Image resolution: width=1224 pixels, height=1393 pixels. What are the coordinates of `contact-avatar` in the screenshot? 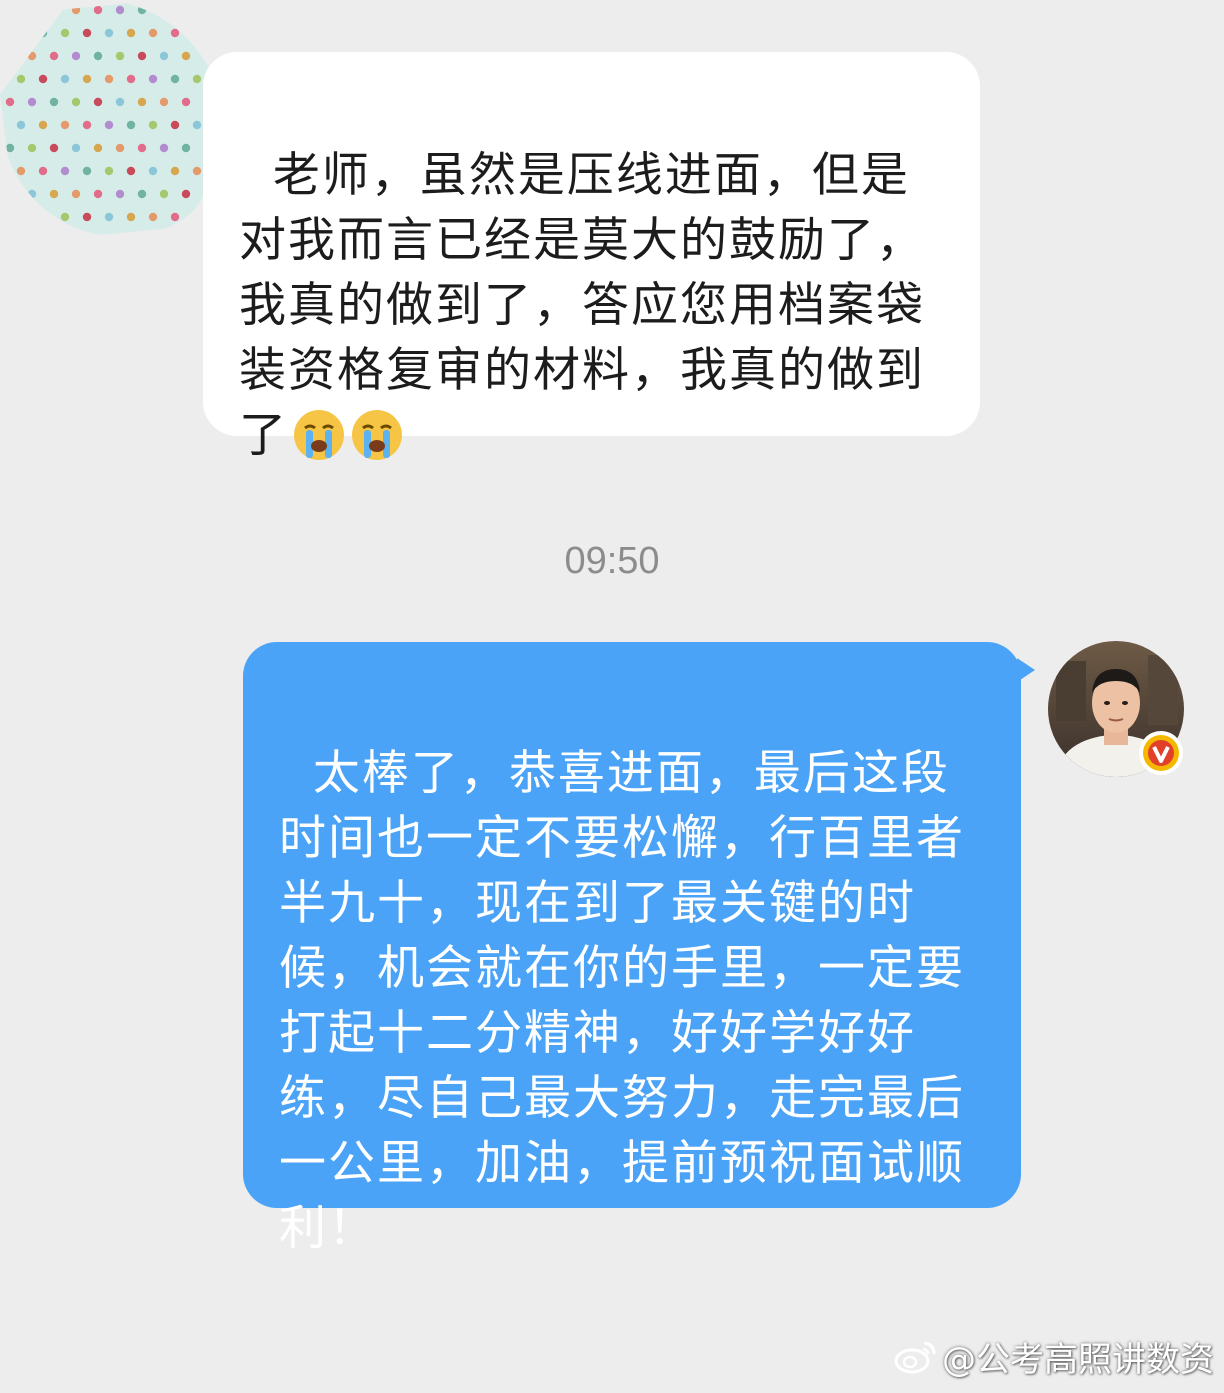 It's located at (113, 118).